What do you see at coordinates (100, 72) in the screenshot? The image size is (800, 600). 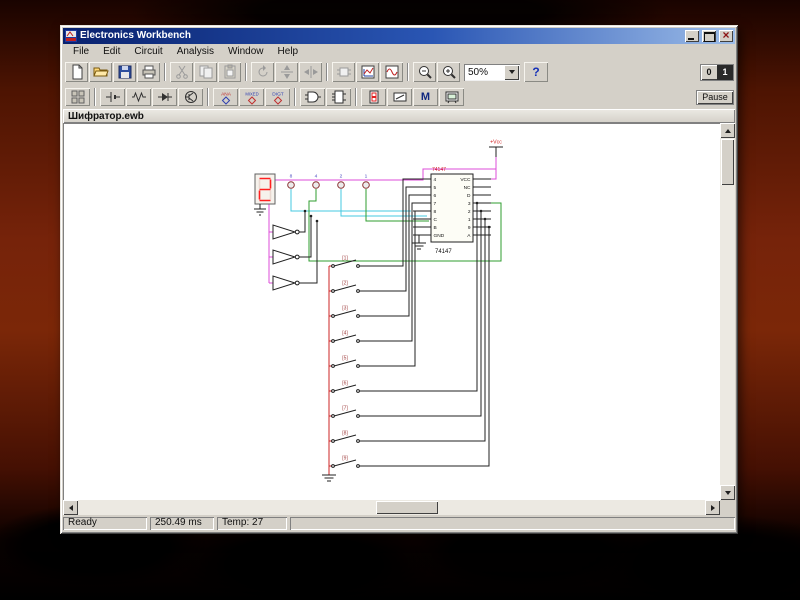 I see `open-button` at bounding box center [100, 72].